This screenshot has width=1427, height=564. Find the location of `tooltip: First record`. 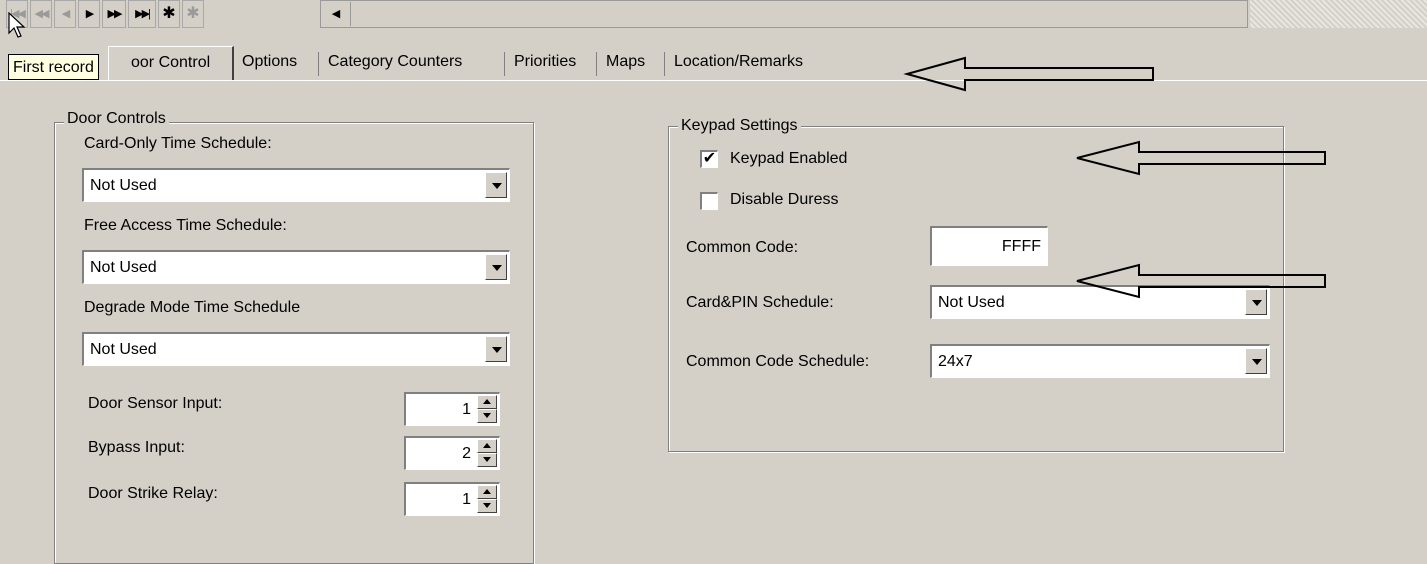

tooltip: First record is located at coordinates (53, 67).